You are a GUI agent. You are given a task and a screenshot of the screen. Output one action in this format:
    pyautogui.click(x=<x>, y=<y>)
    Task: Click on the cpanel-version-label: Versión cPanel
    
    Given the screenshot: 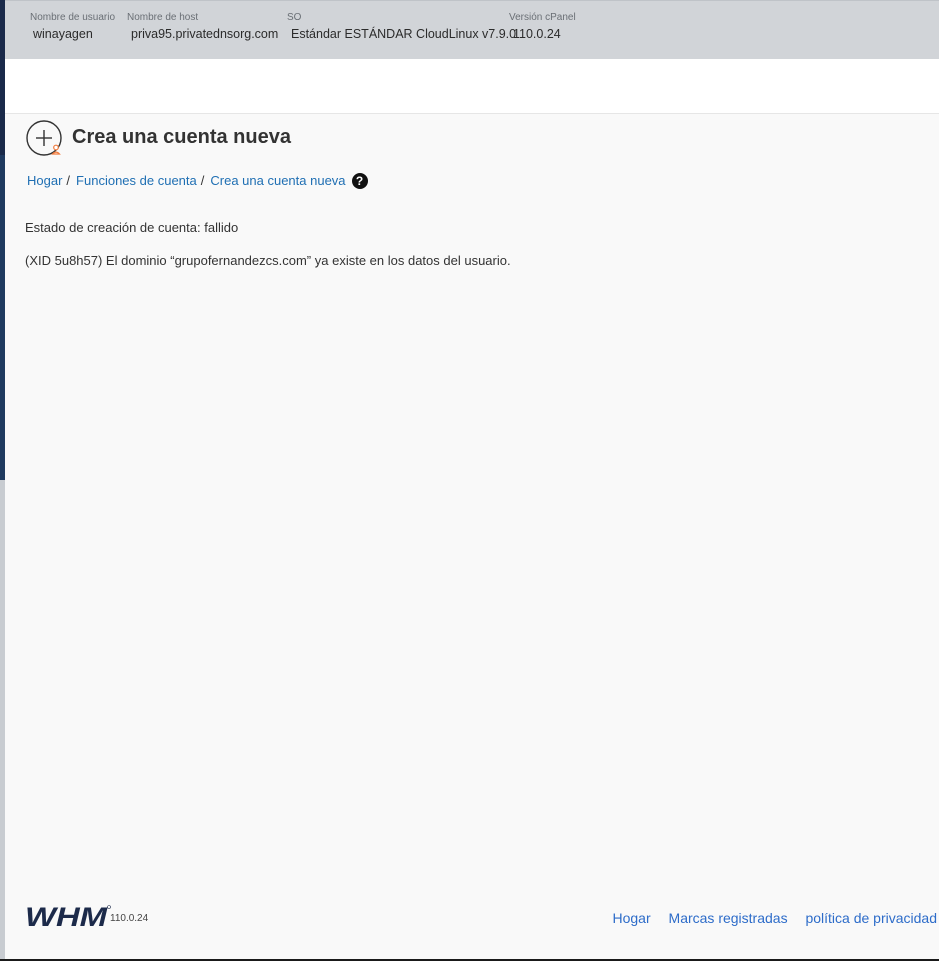 What is the action you would take?
    pyautogui.click(x=542, y=17)
    